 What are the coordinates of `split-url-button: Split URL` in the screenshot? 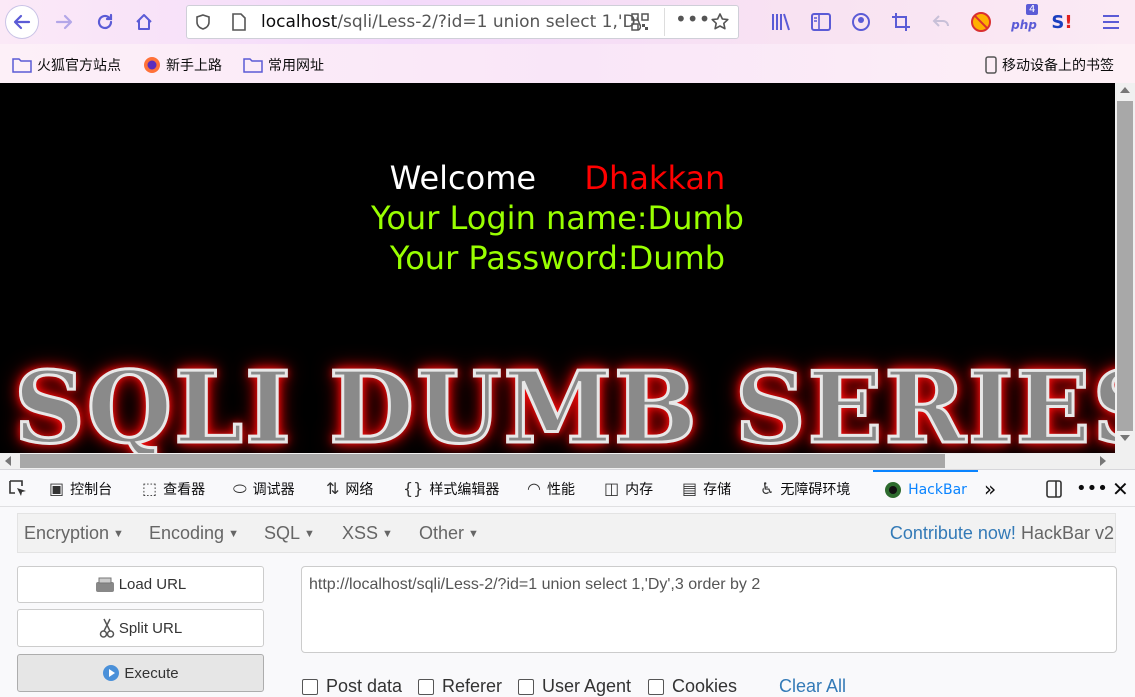 It's located at (140, 628).